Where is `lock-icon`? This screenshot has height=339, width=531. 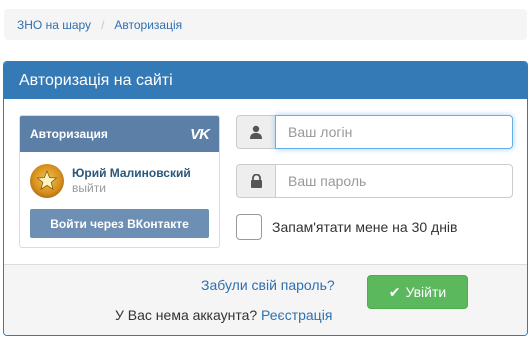 lock-icon is located at coordinates (255, 181).